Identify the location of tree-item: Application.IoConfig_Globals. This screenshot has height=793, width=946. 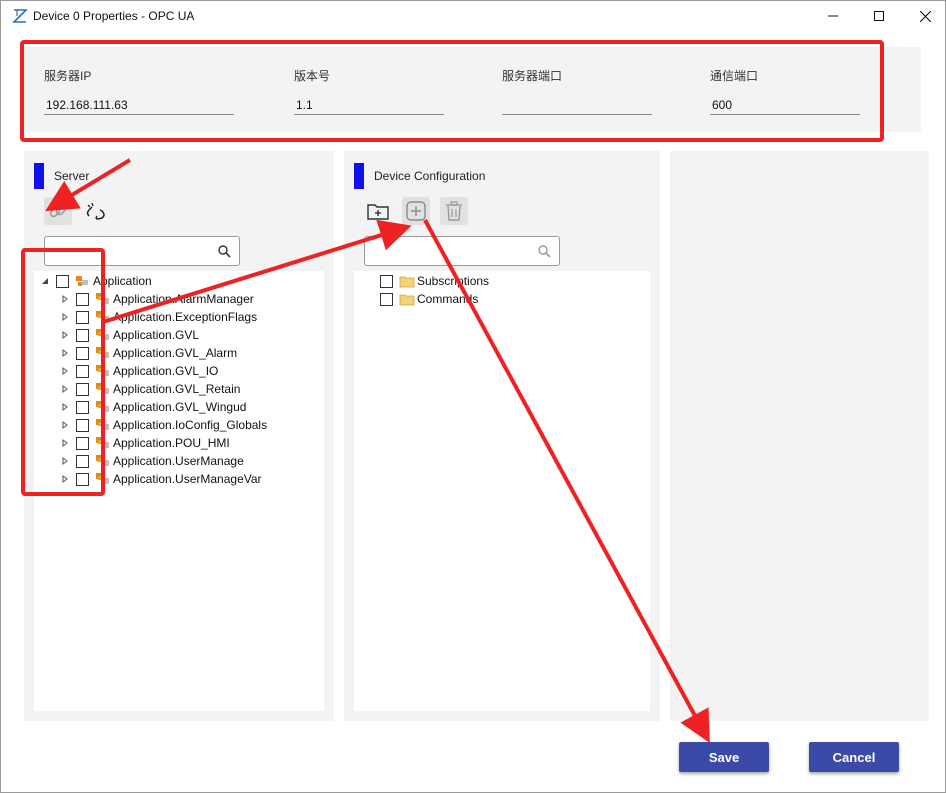
(163, 425).